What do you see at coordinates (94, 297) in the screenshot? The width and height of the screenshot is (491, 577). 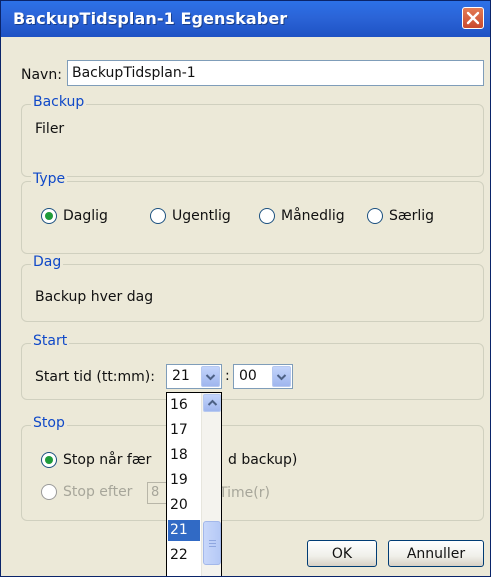 I see `day-value: Backup hver dag` at bounding box center [94, 297].